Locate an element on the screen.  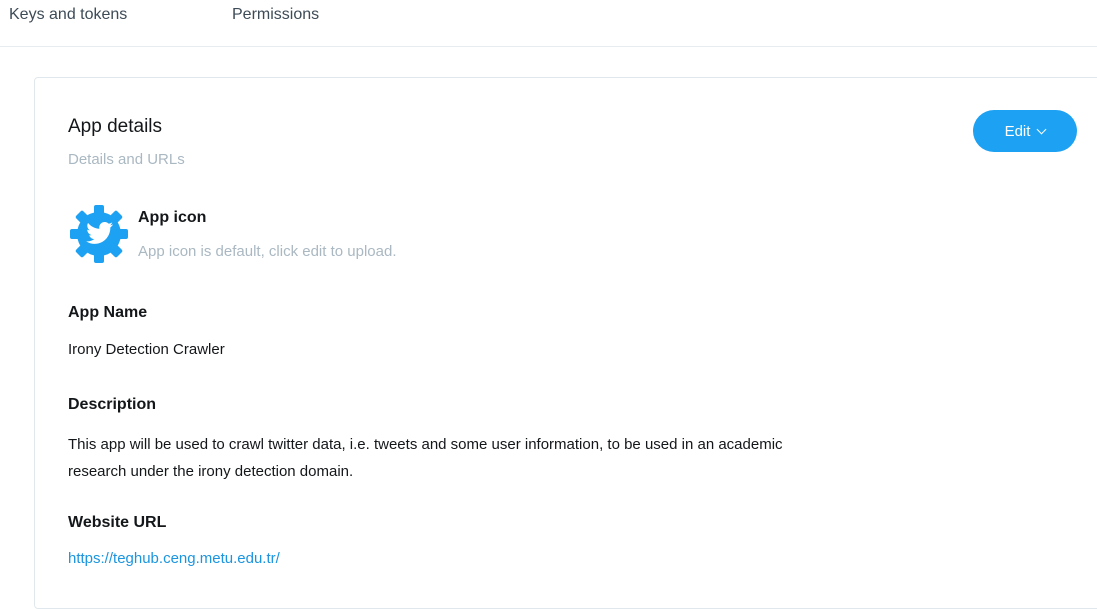
app-name-label: App Name is located at coordinates (108, 312).